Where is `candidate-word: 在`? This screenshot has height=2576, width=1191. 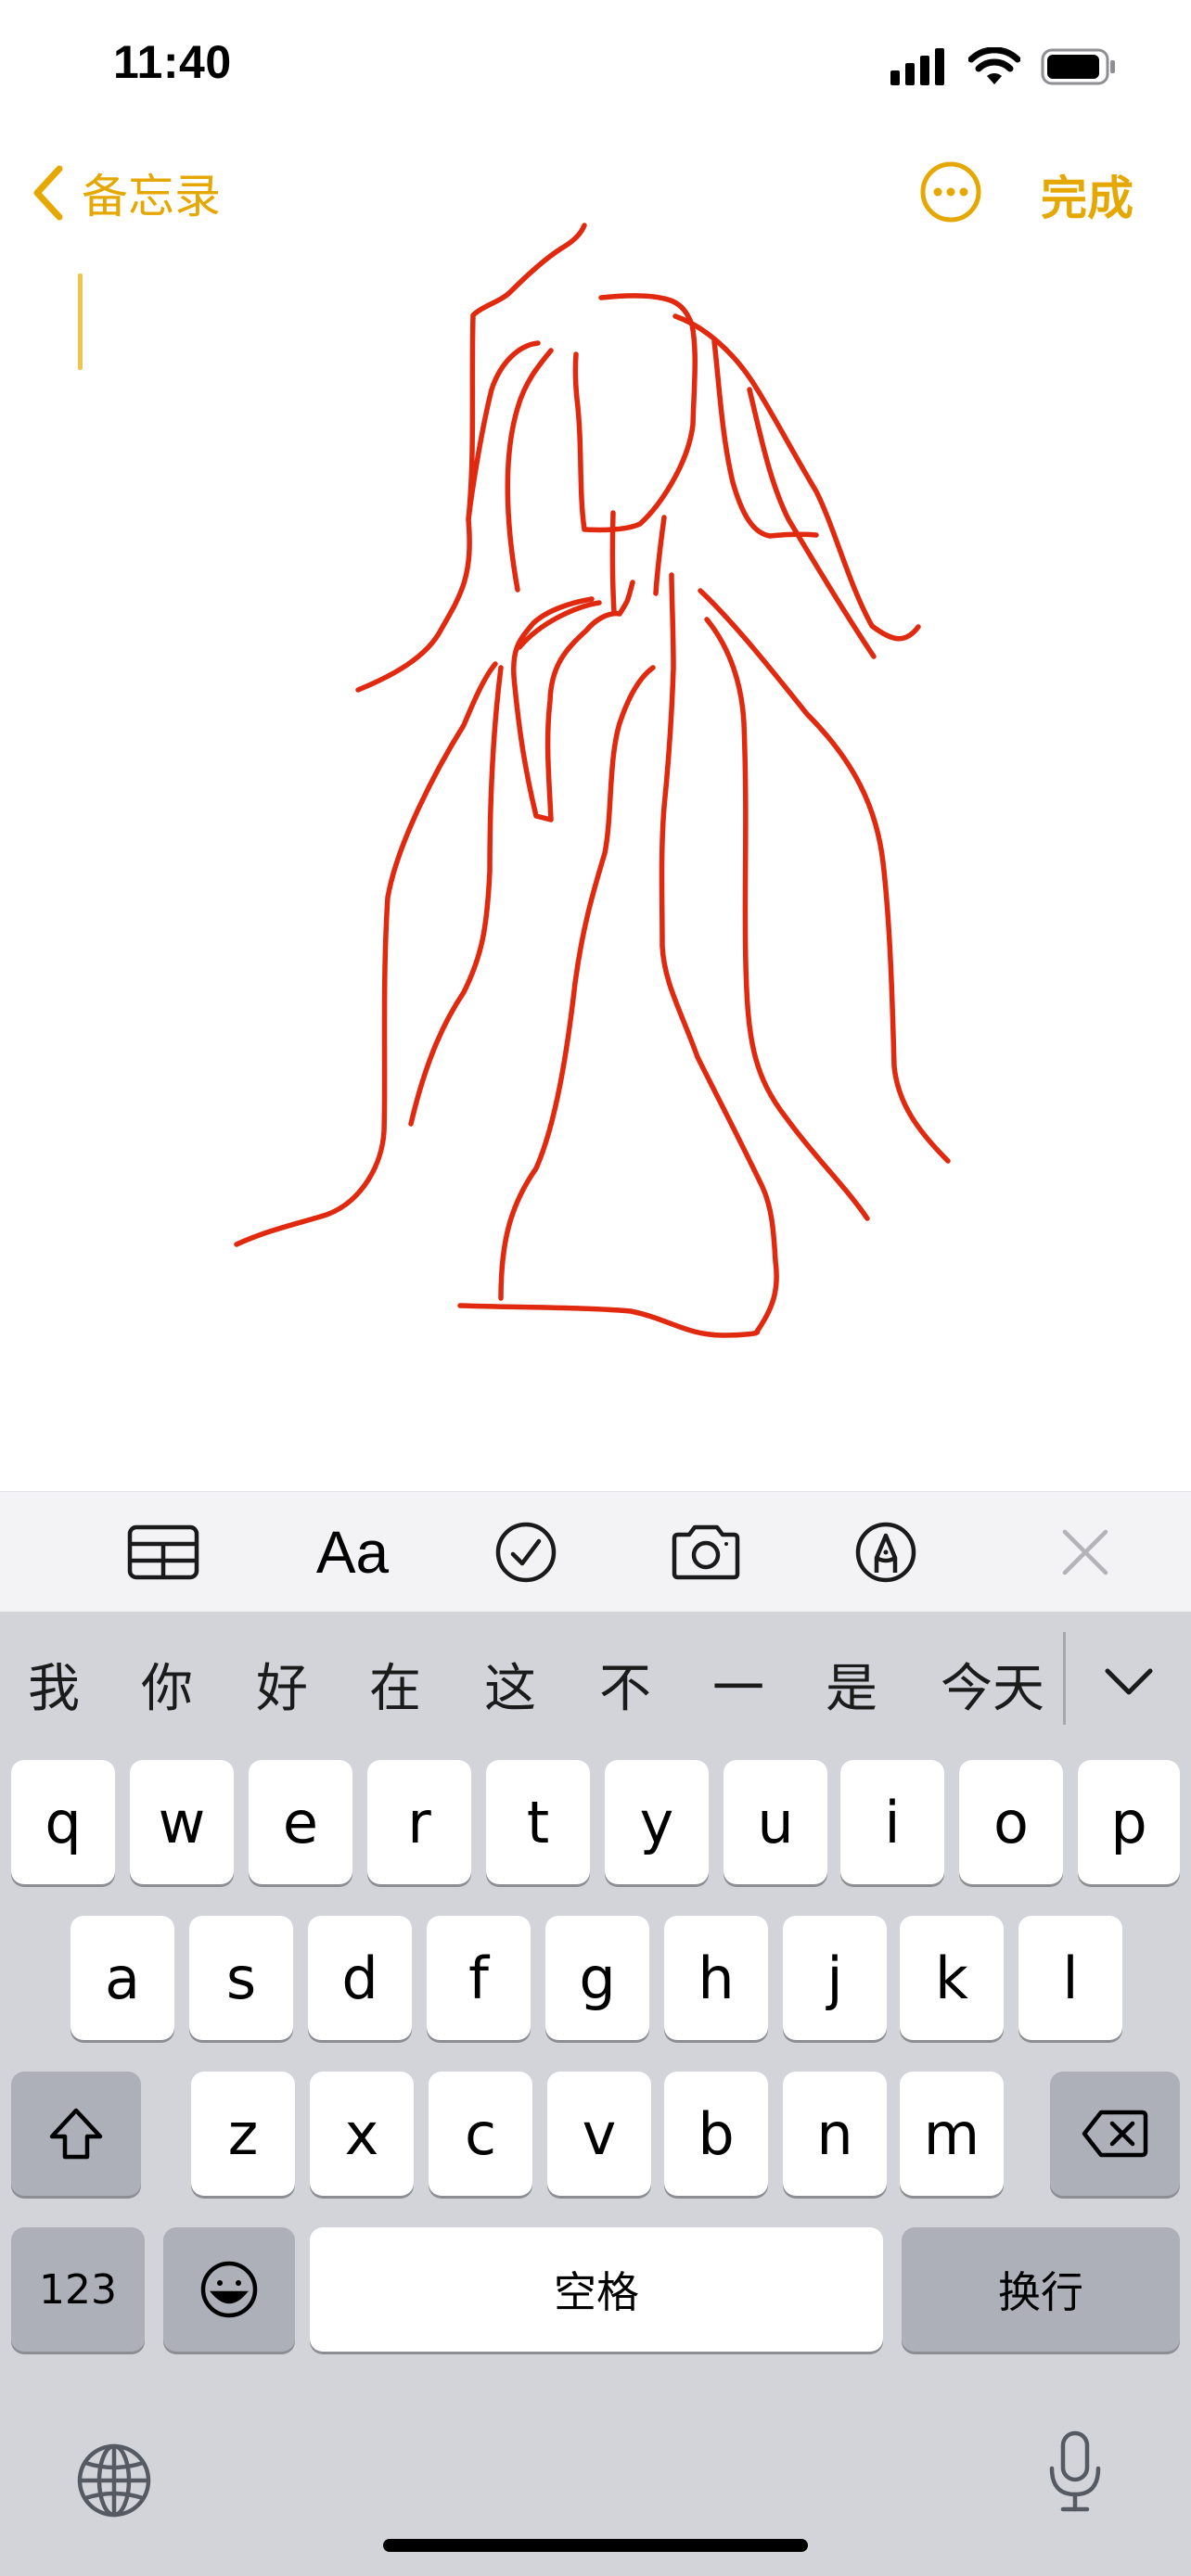
candidate-word: 在 is located at coordinates (395, 1685).